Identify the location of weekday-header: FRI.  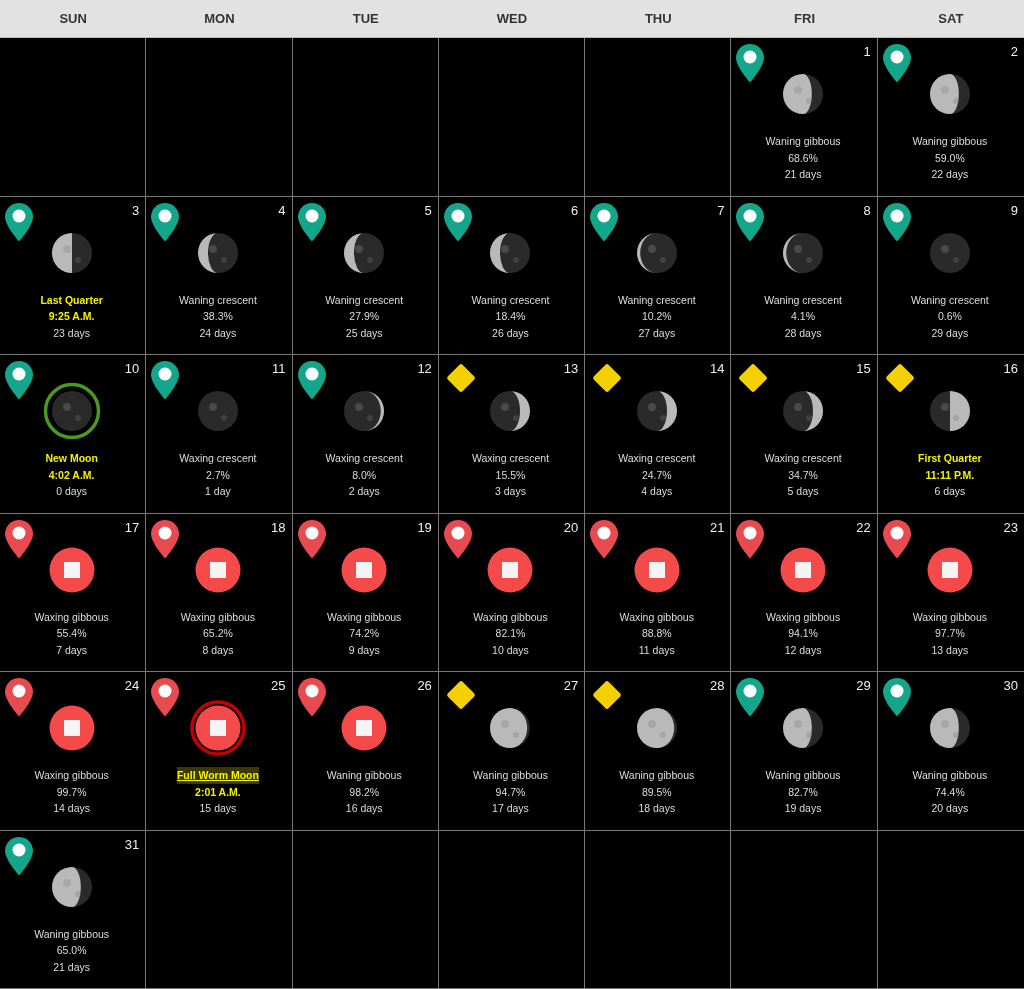
(804, 19).